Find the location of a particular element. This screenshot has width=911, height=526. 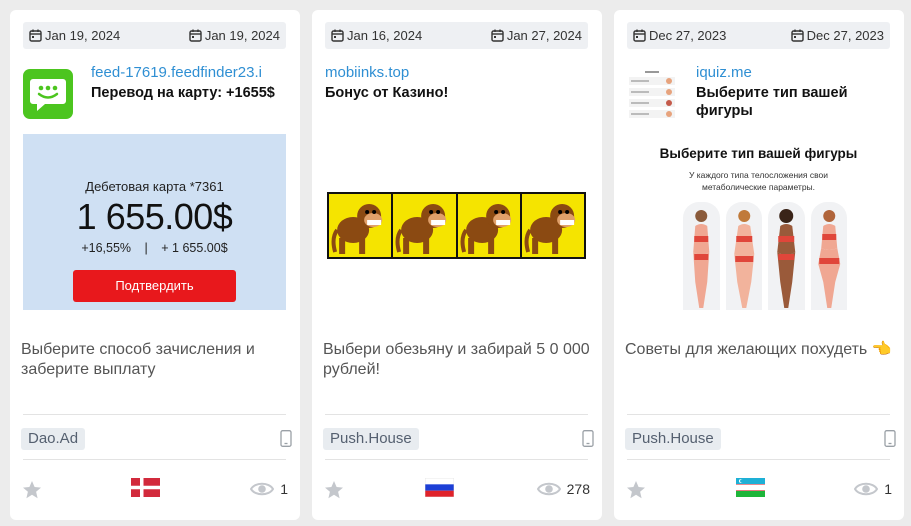

ad-domain-link: iquiz.me is located at coordinates (791, 73).